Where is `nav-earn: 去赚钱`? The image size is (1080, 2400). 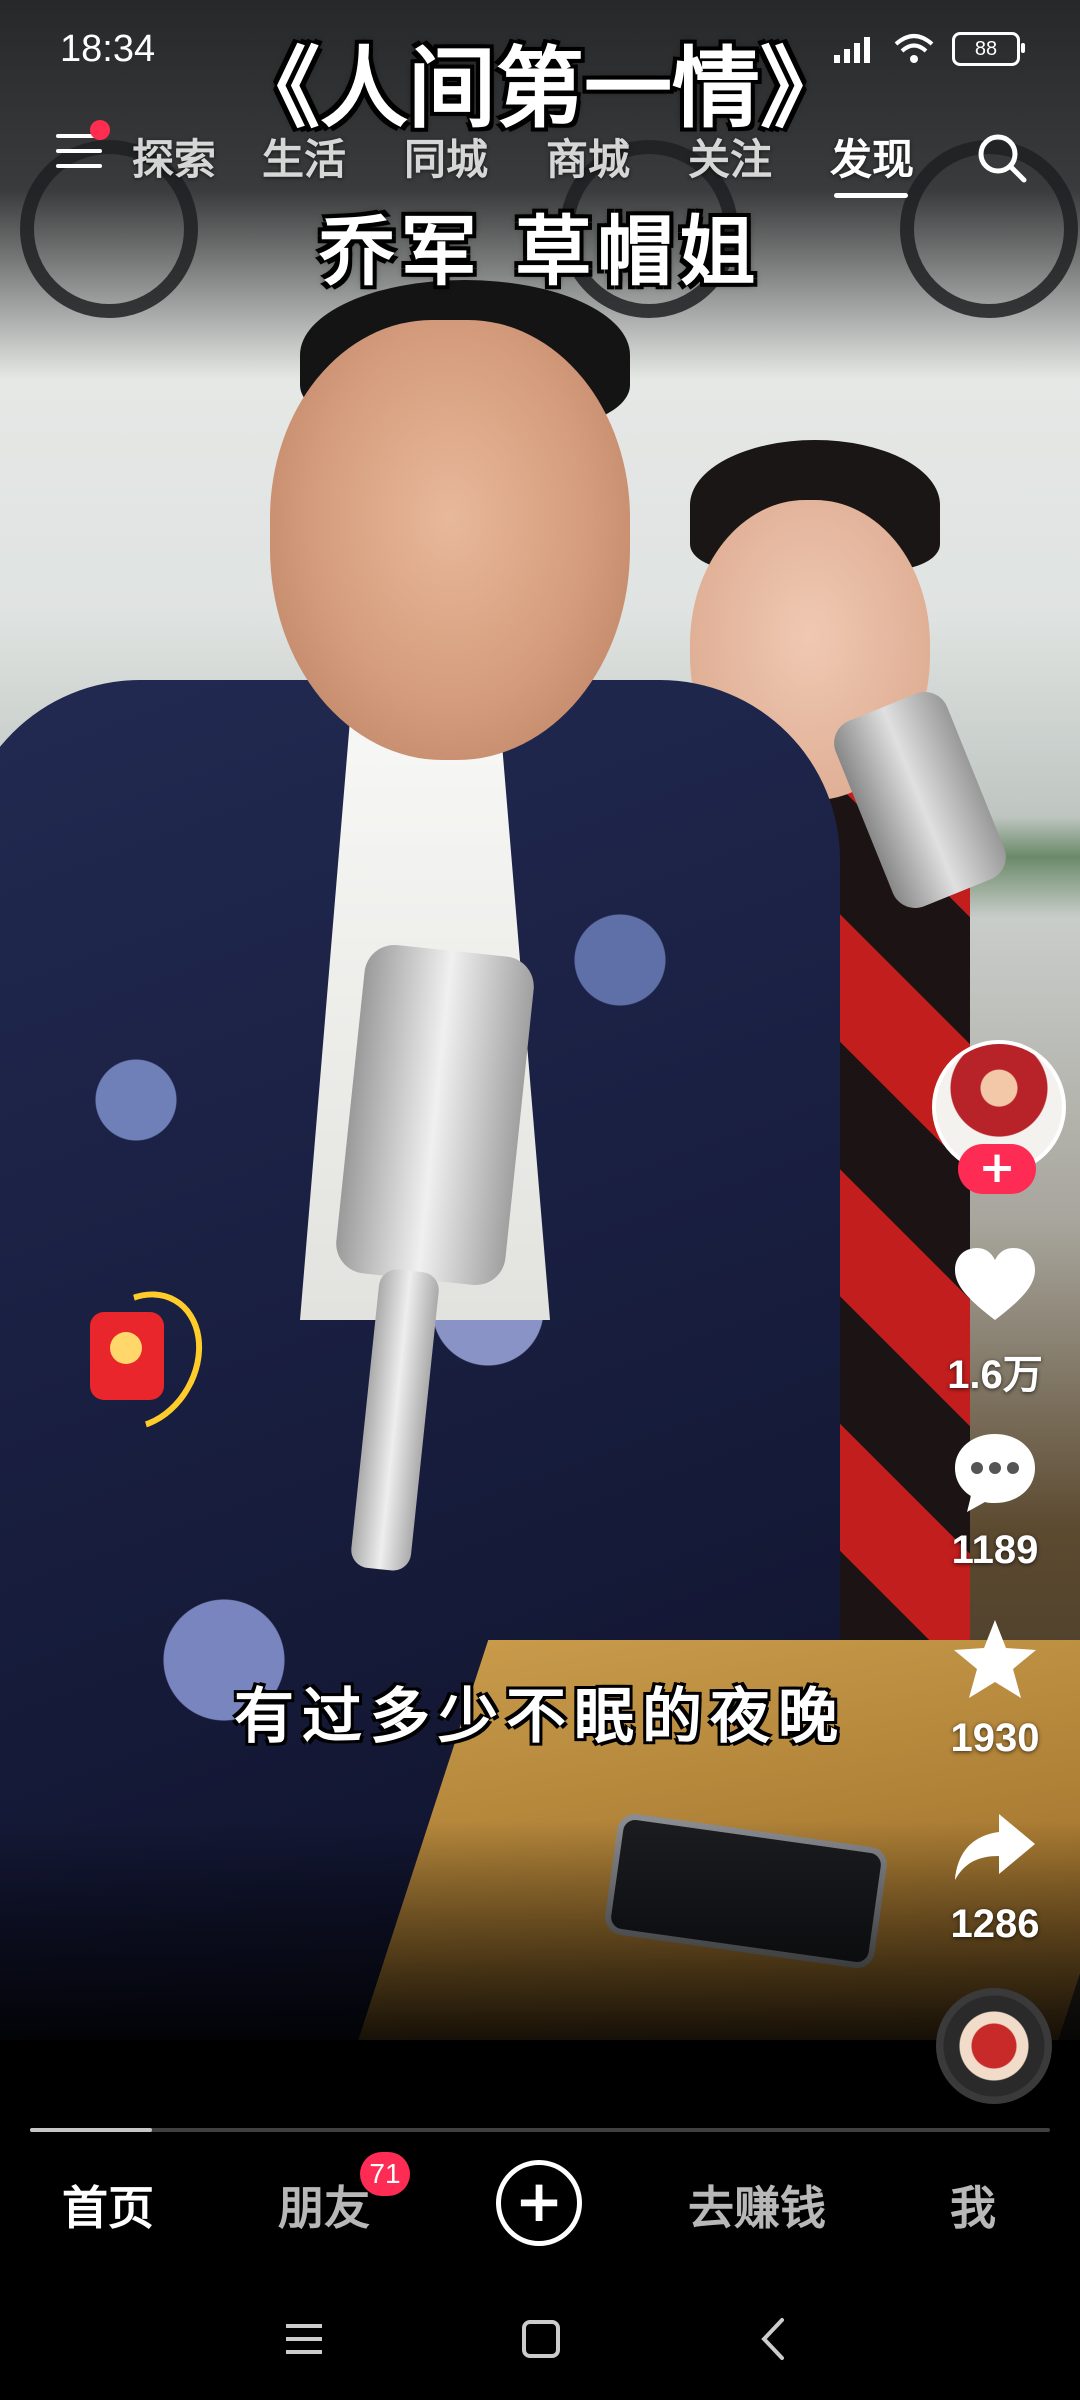
nav-earn: 去赚钱 is located at coordinates (757, 2205).